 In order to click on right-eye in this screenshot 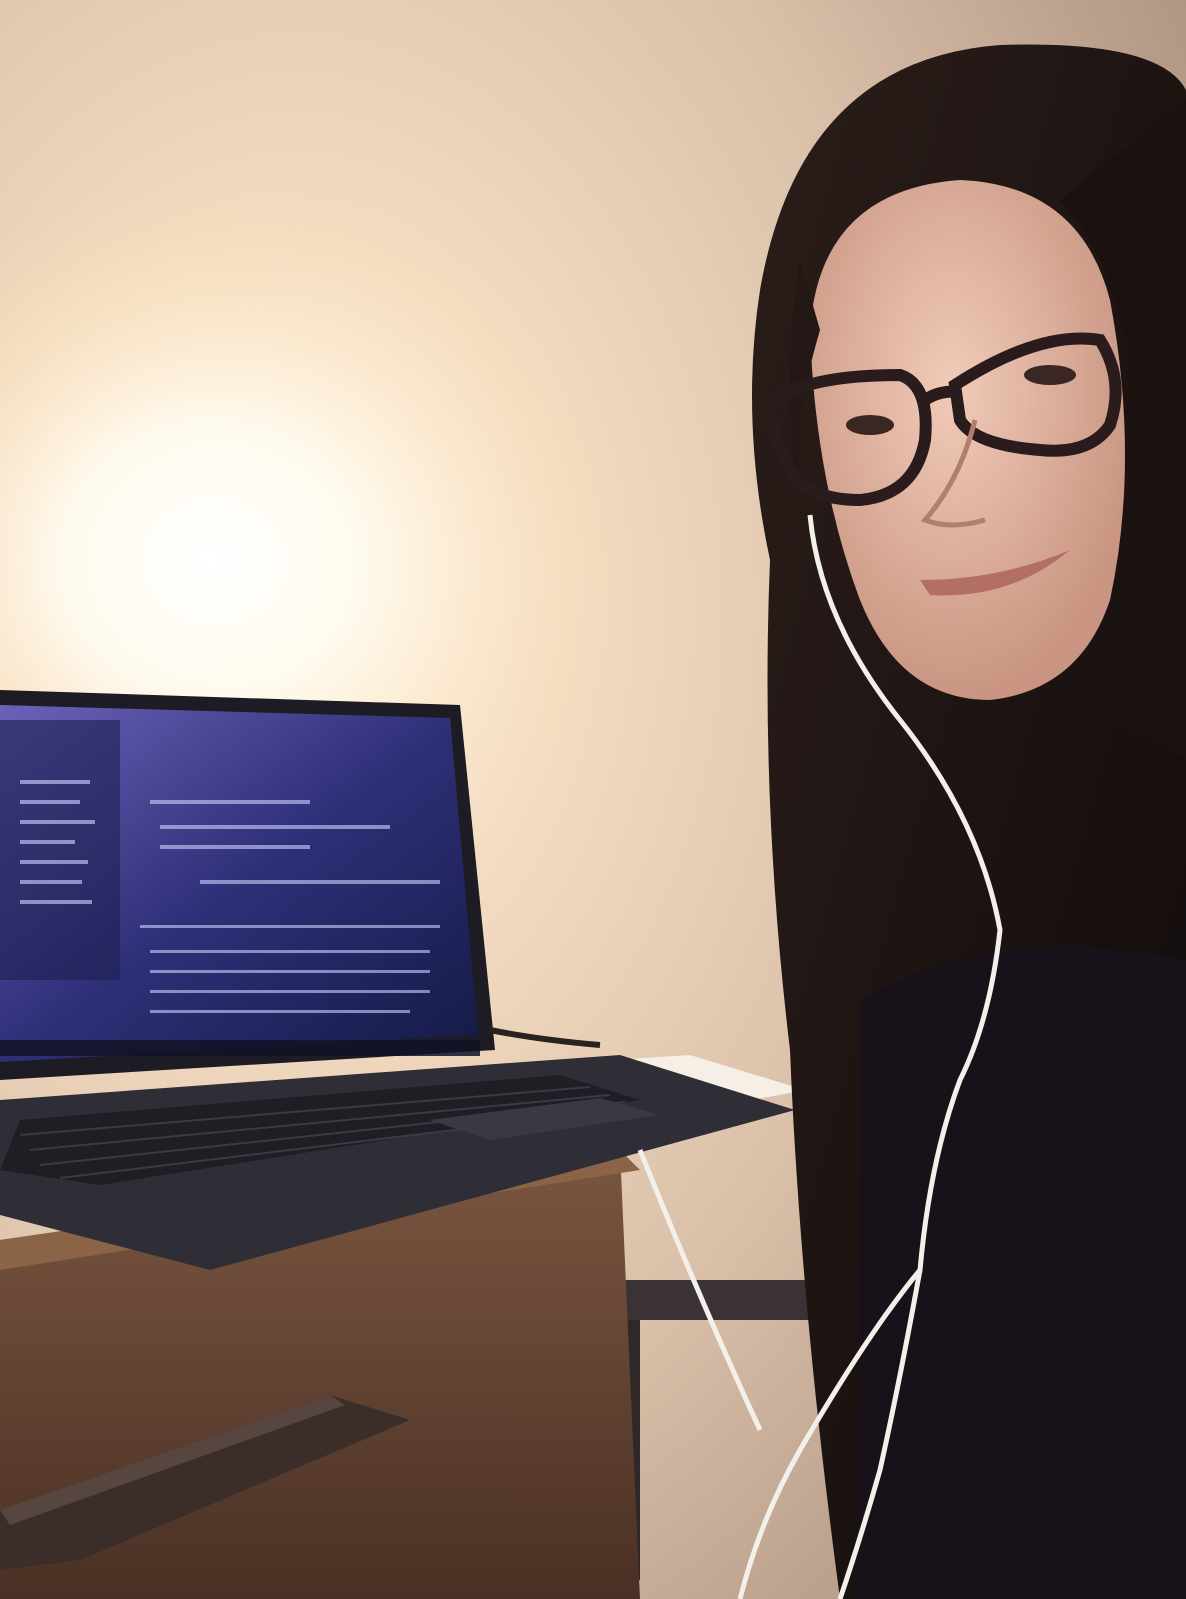, I will do `click(1050, 375)`.